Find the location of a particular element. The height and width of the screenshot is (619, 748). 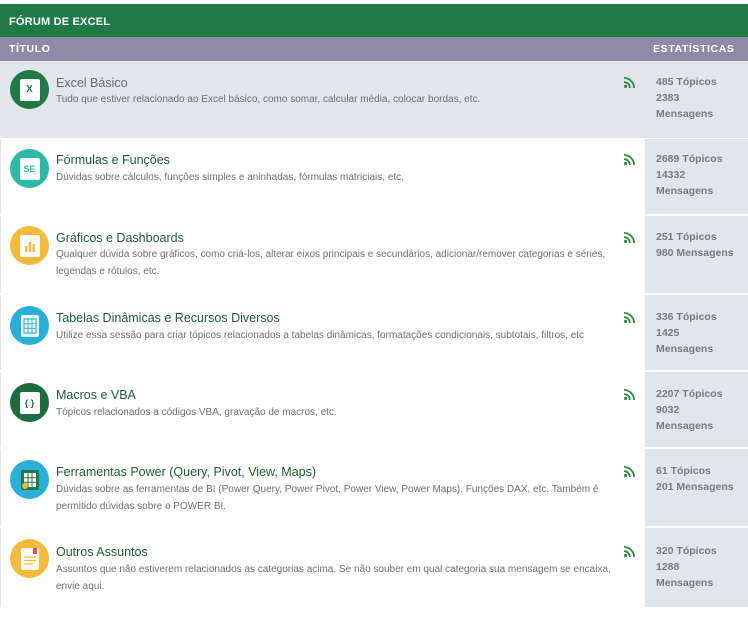

table-icon is located at coordinates (29, 325).